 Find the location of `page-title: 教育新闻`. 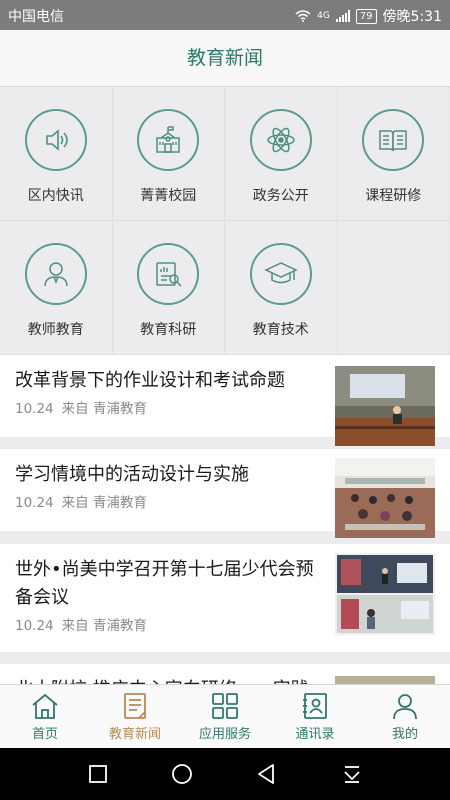

page-title: 教育新闻 is located at coordinates (225, 58).